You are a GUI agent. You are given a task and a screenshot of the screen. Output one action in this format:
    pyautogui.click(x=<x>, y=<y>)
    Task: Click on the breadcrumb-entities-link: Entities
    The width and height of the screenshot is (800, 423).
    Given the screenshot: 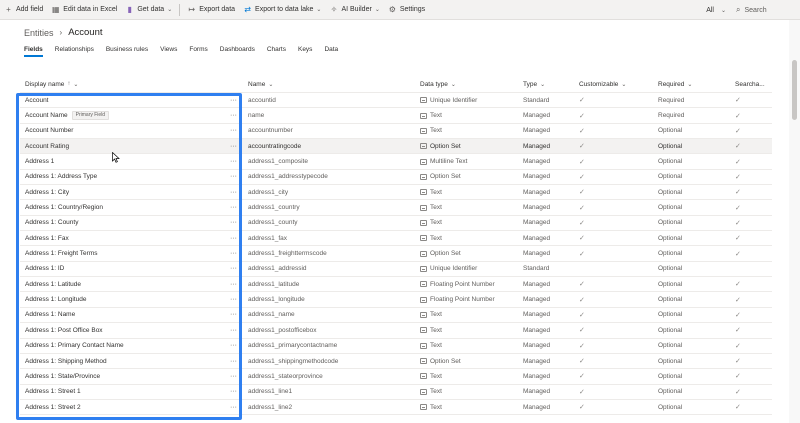 What is the action you would take?
    pyautogui.click(x=39, y=33)
    